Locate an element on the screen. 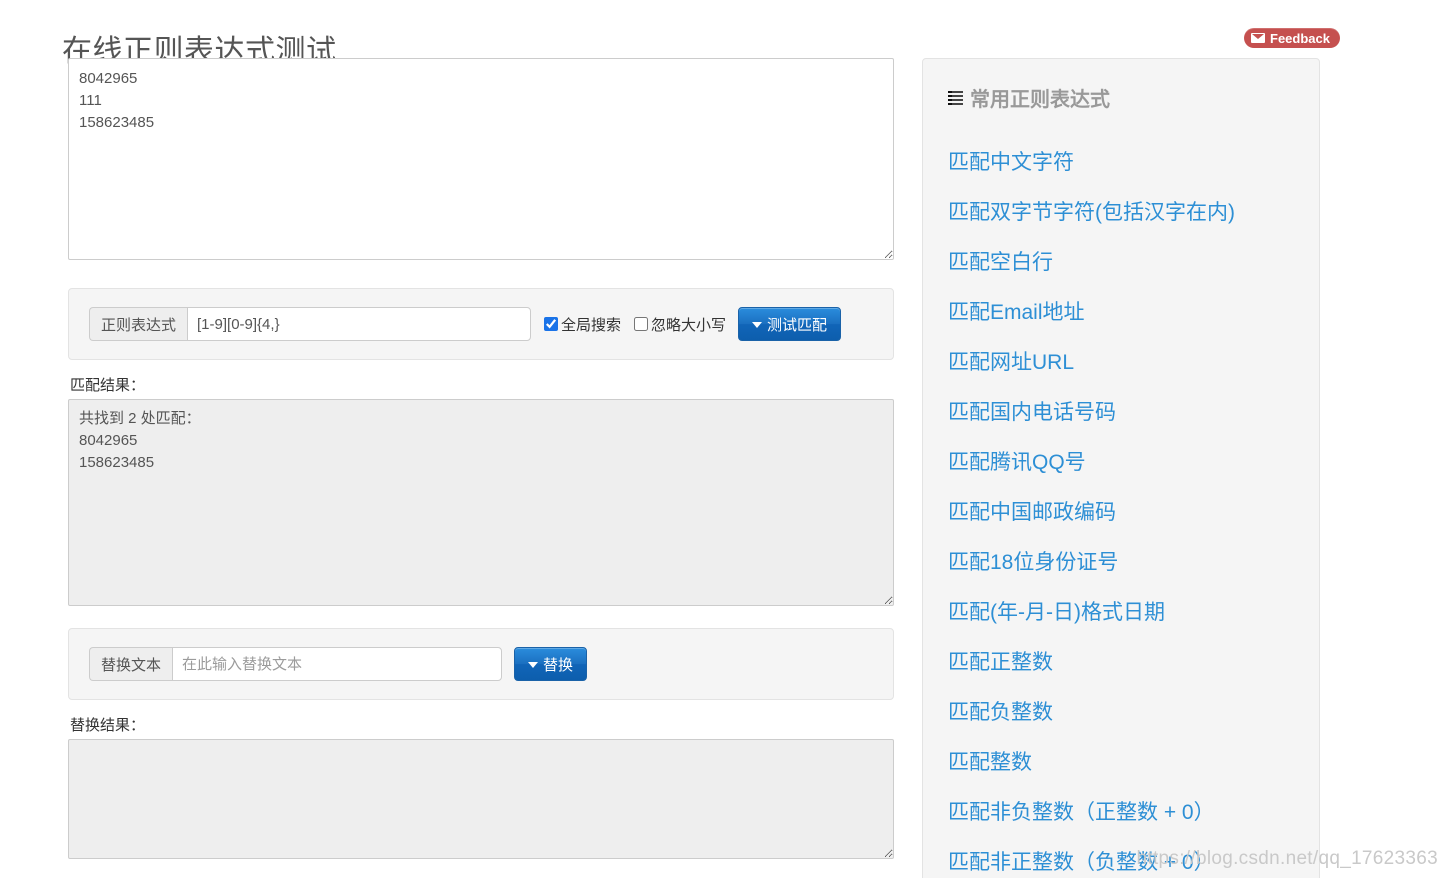  regex-input-group: 正则表达式 is located at coordinates (310, 324).